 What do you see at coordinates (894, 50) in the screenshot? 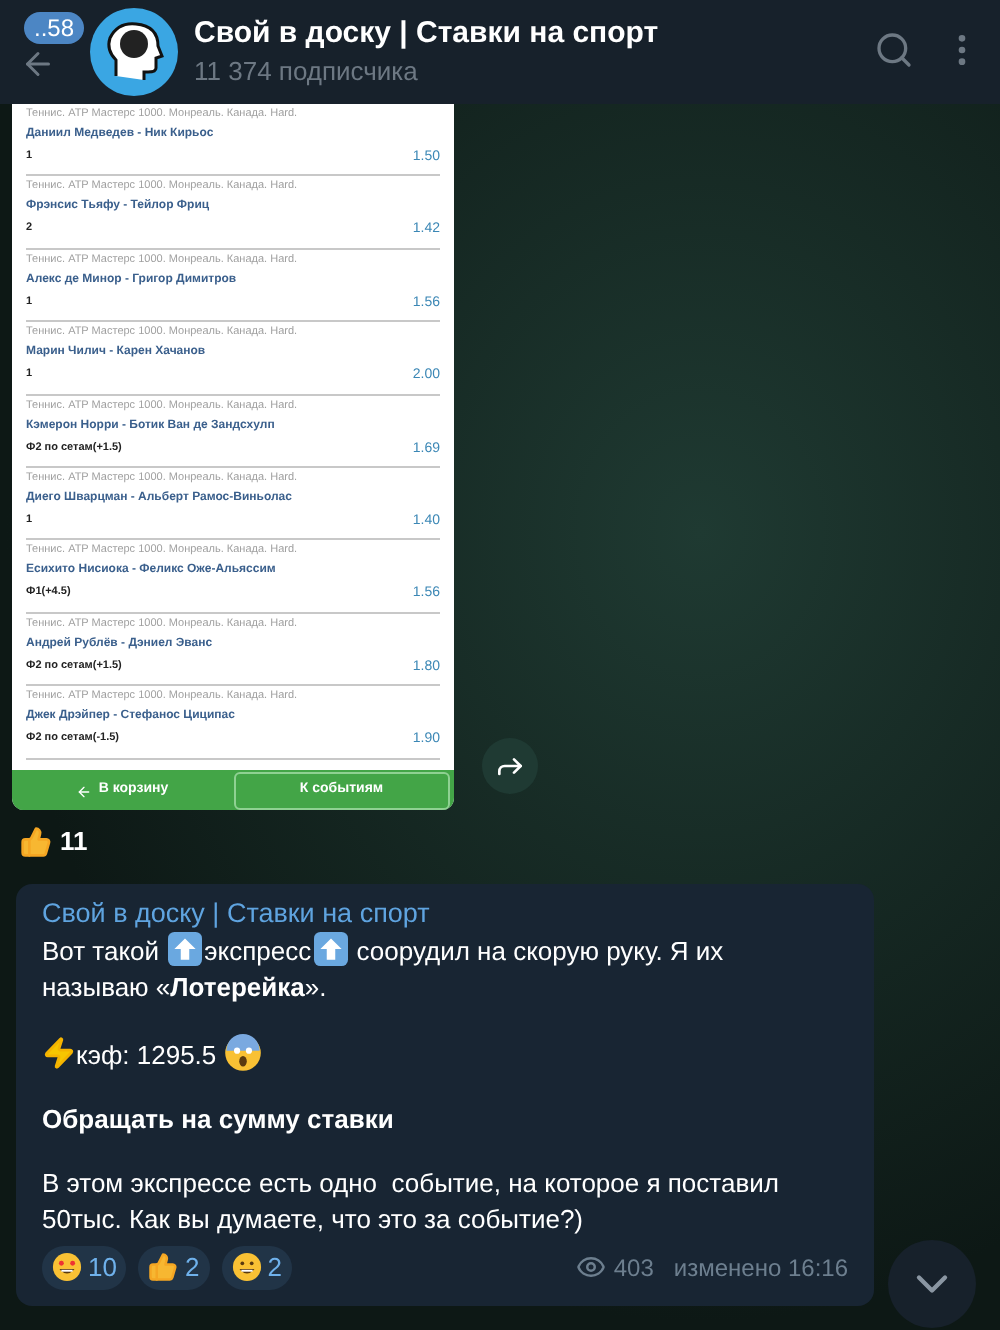
I see `search-icon` at bounding box center [894, 50].